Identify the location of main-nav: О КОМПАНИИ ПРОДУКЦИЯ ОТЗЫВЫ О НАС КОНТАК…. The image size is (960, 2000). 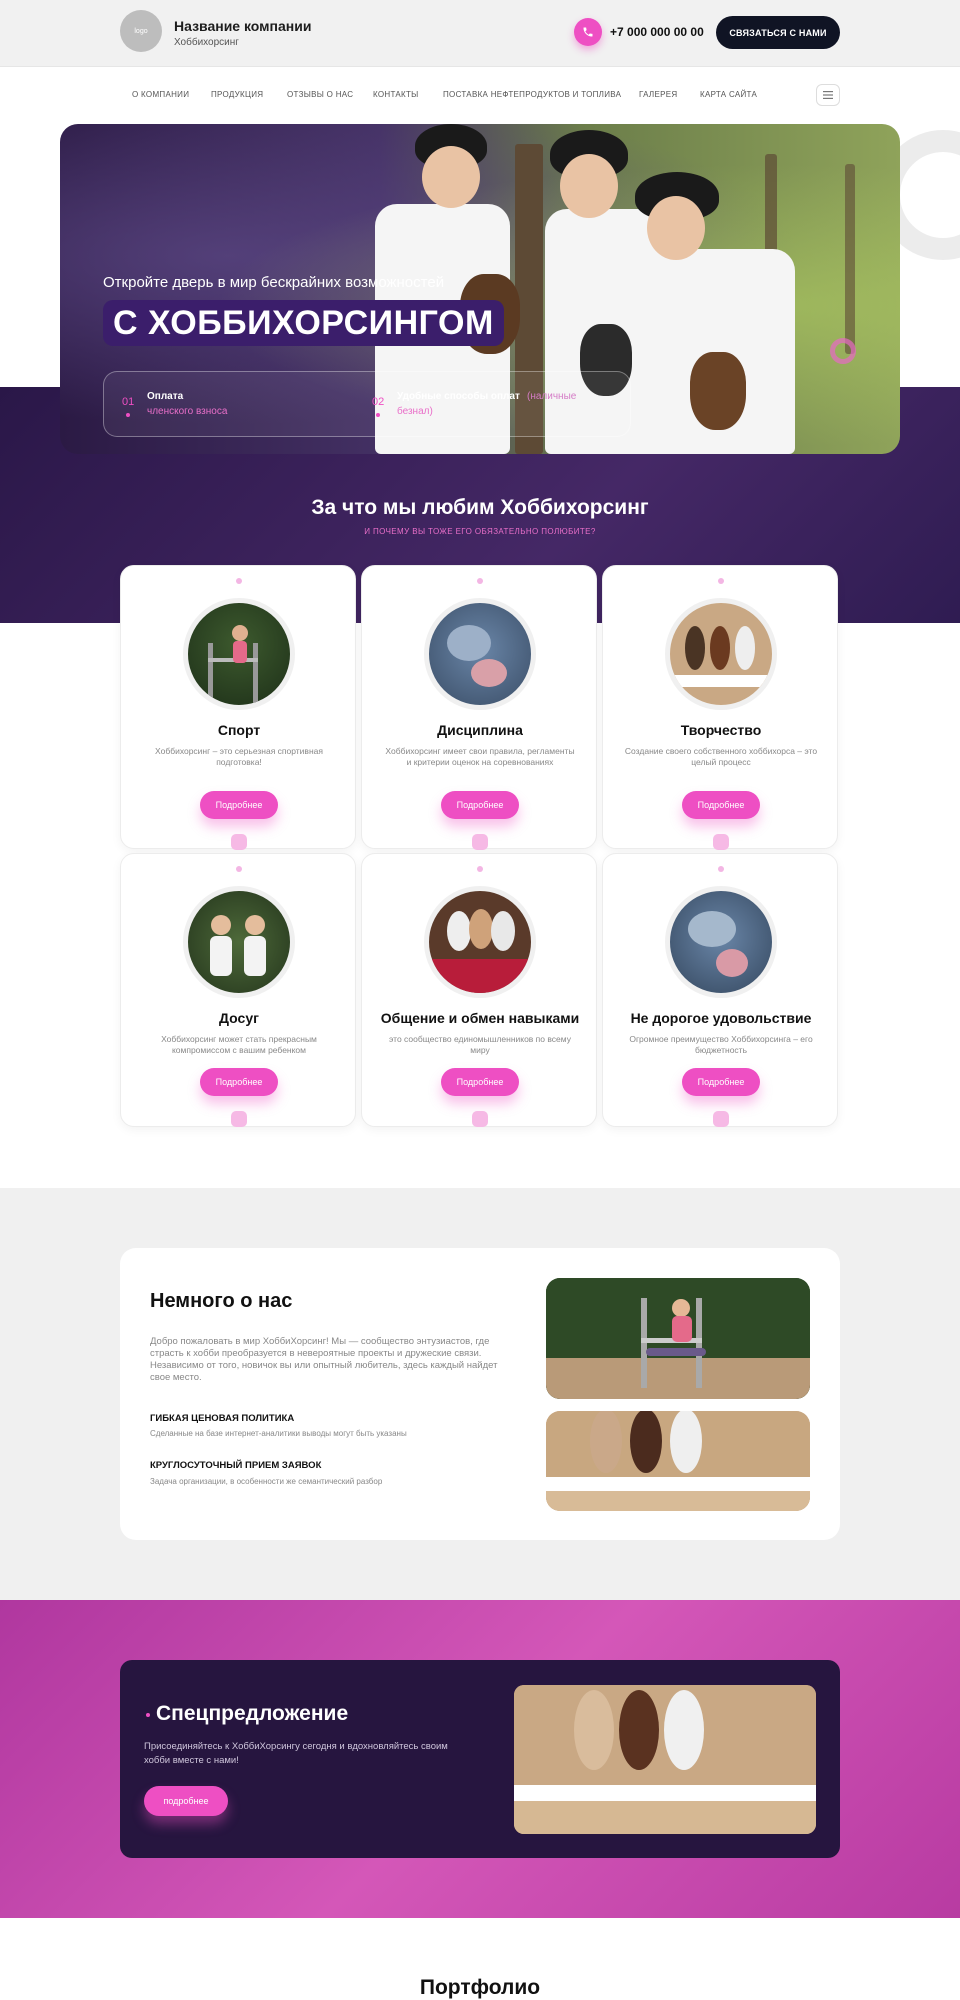
(480, 94).